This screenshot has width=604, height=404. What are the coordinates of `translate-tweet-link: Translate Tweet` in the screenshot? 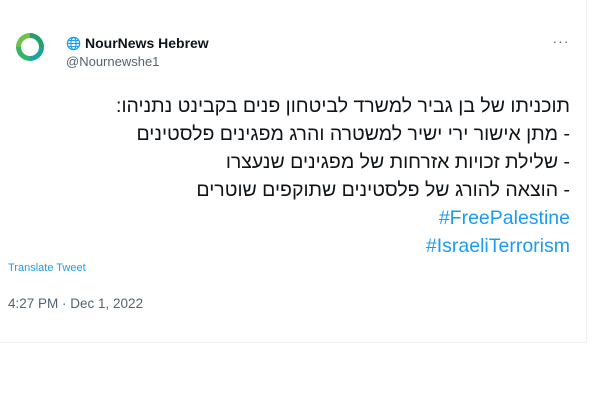 It's located at (47, 268).